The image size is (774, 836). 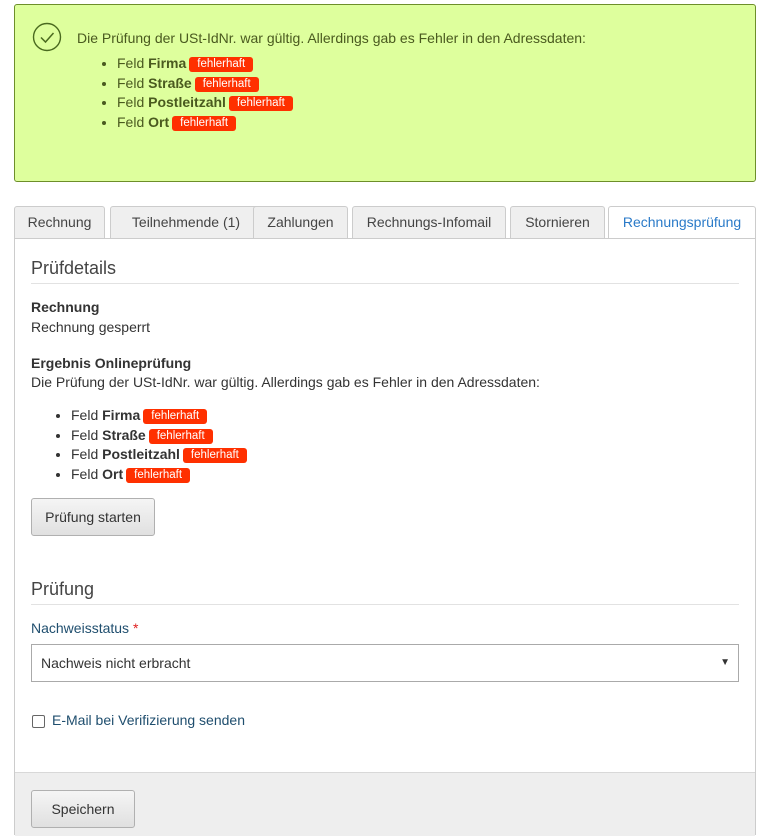 What do you see at coordinates (385, 271) in the screenshot?
I see `section-title-pruefdetails: Prüfdetails` at bounding box center [385, 271].